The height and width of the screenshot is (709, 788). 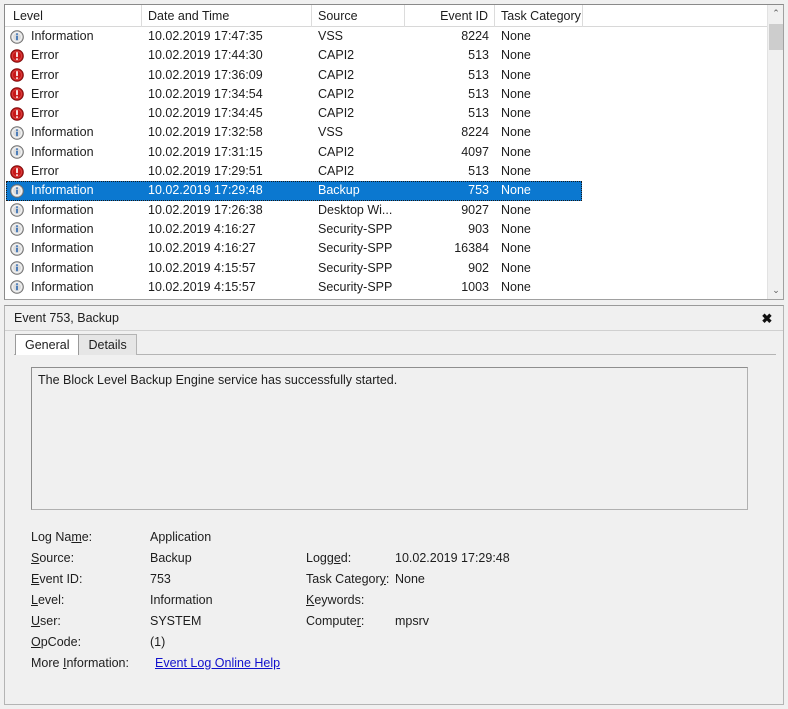 What do you see at coordinates (358, 16) in the screenshot?
I see `column-header-source: Source` at bounding box center [358, 16].